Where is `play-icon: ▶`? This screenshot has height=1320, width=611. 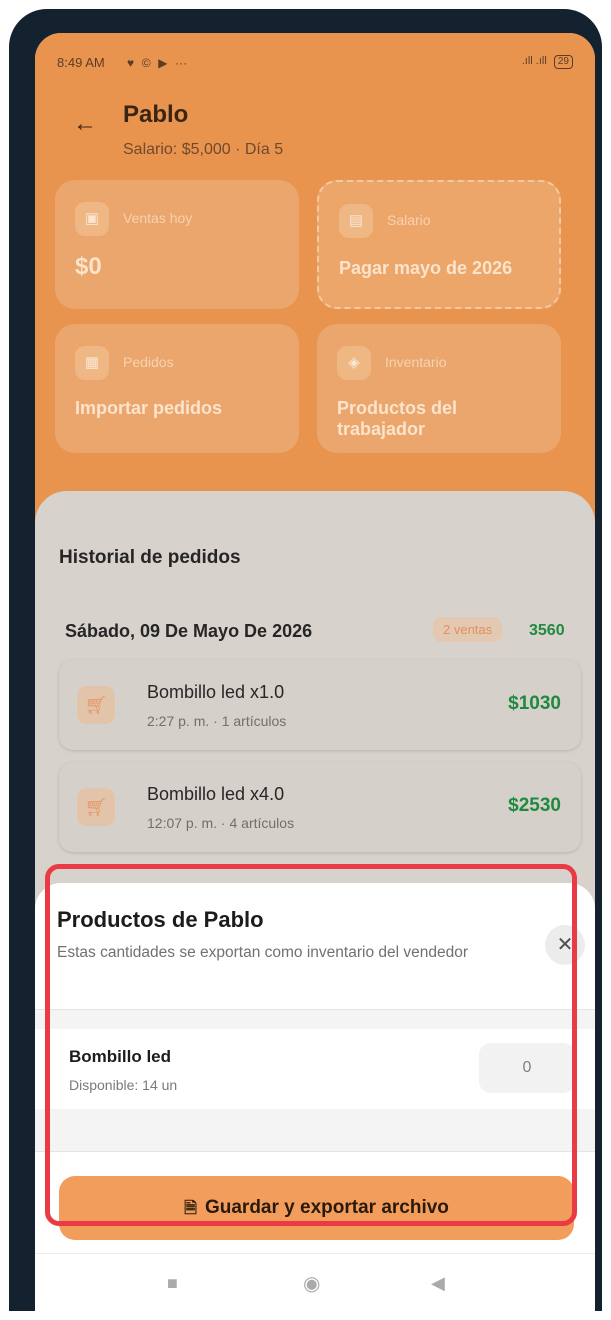 play-icon: ▶ is located at coordinates (163, 63).